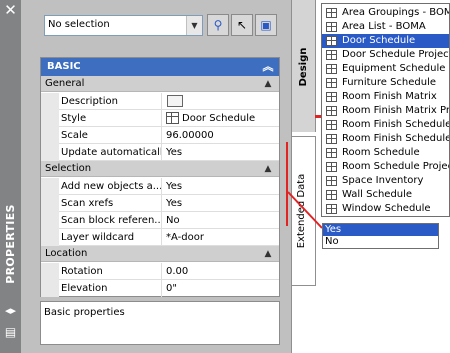 The height and width of the screenshot is (353, 450). Describe the element at coordinates (385, 125) in the screenshot. I see `list-item: Room Finish Schedule` at that location.